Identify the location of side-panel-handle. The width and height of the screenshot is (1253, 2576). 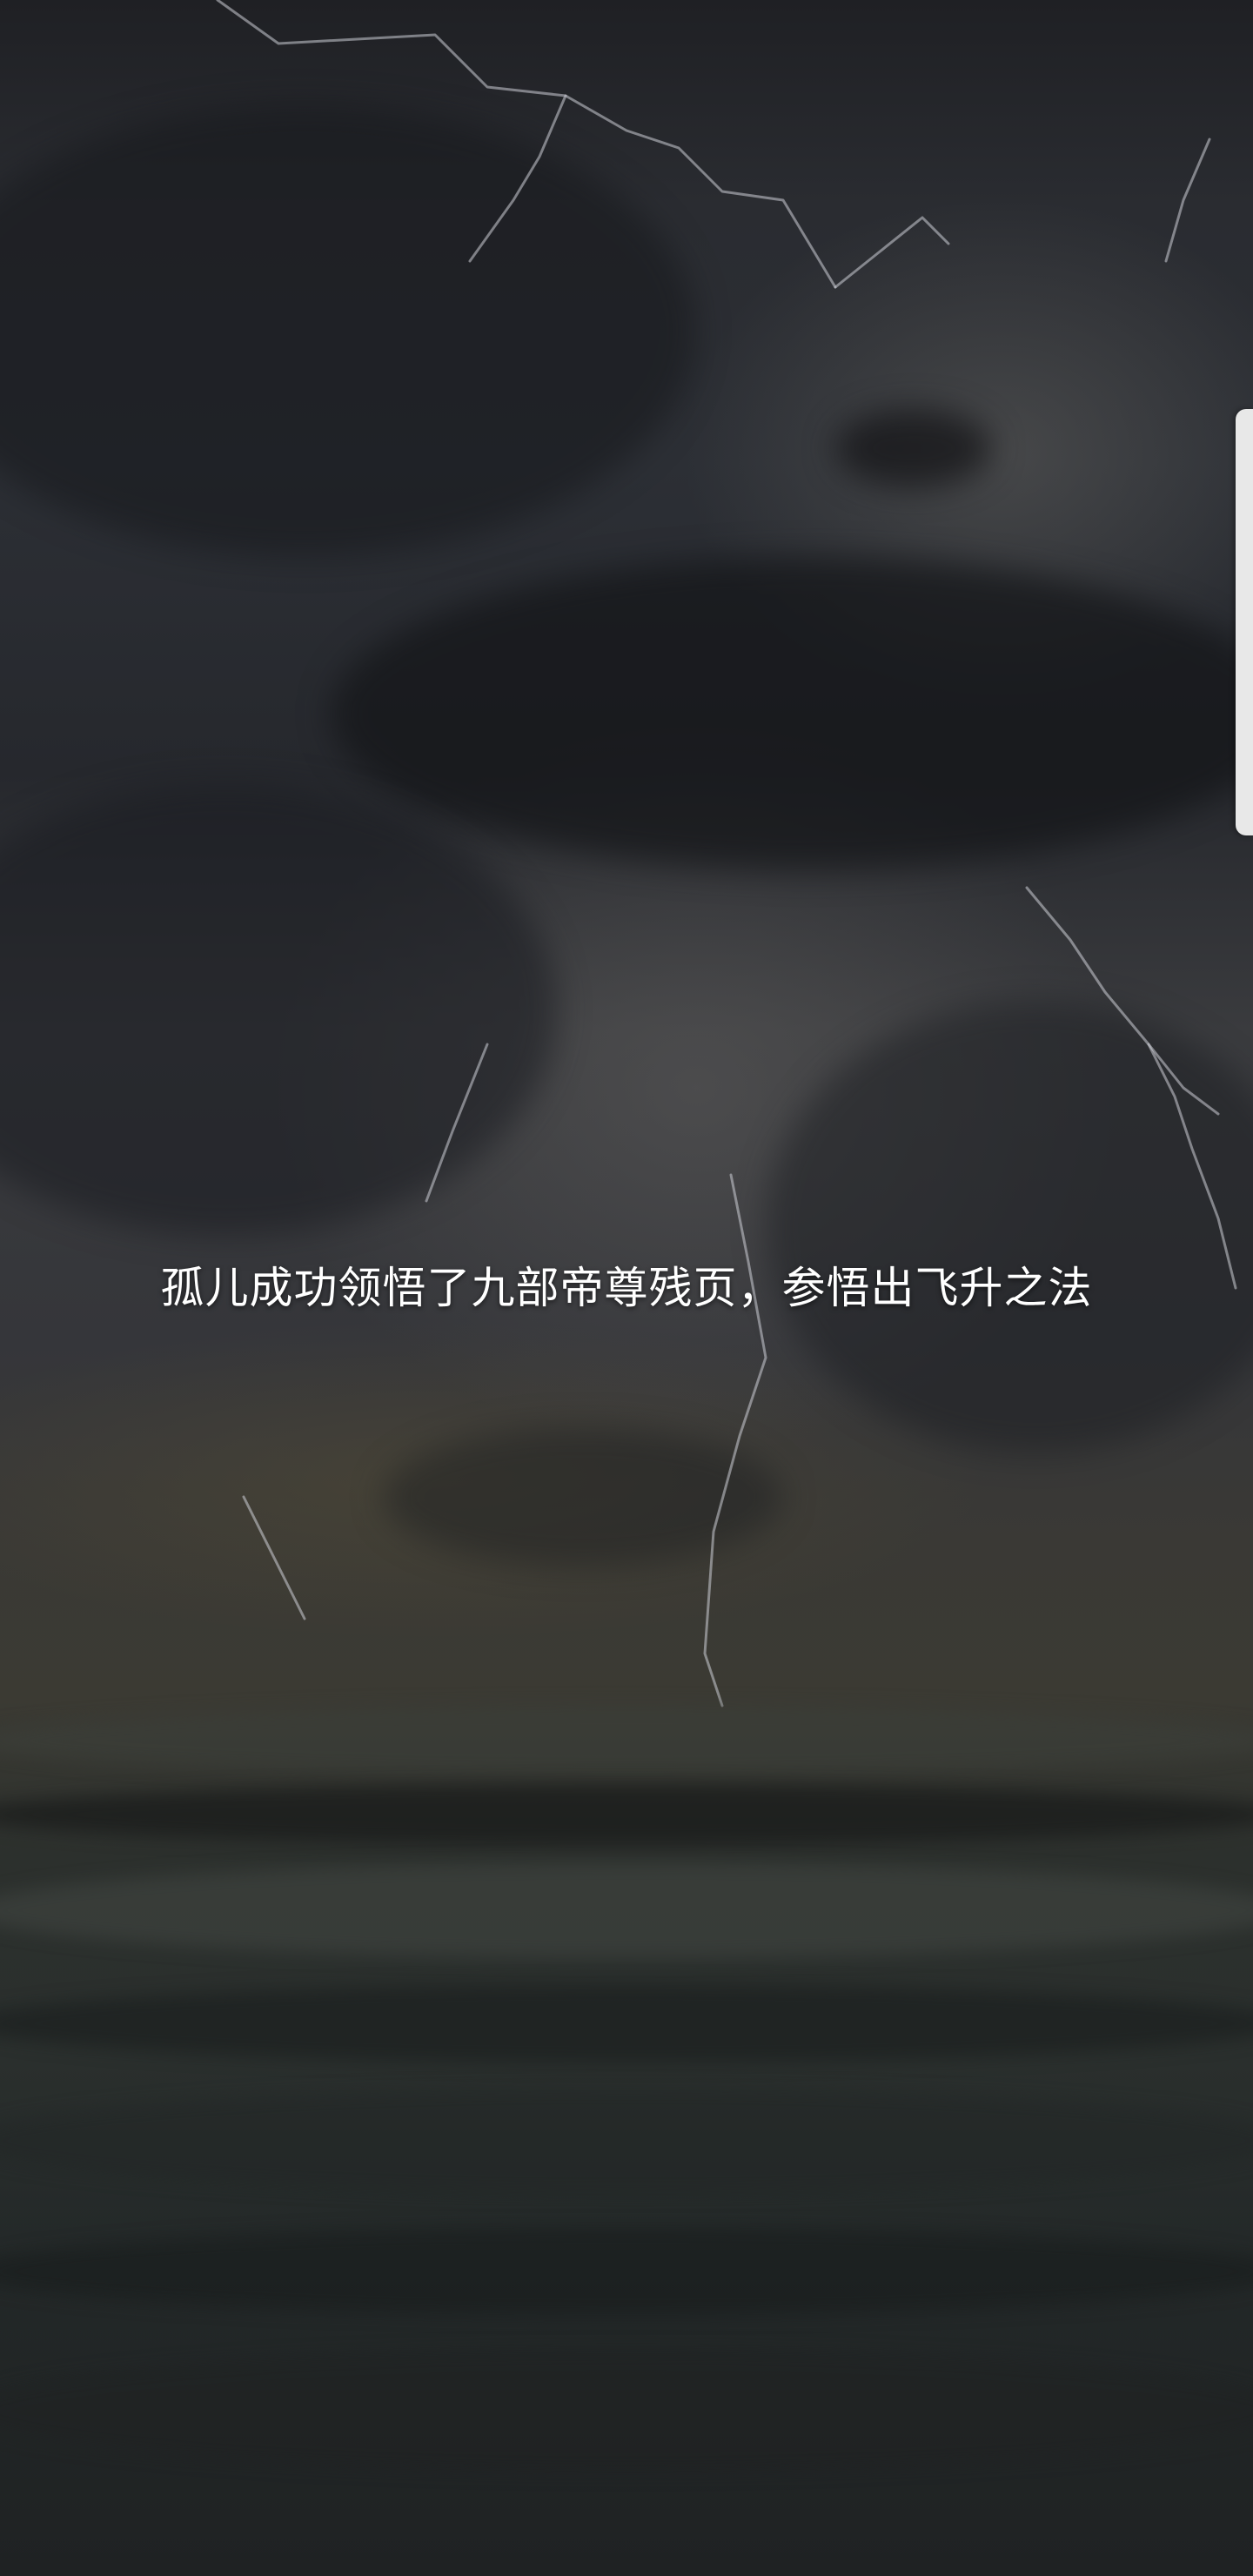
(1244, 622).